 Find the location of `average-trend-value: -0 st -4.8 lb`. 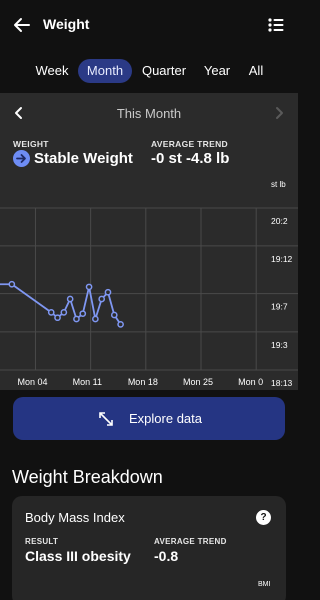

average-trend-value: -0 st -4.8 lb is located at coordinates (190, 158).